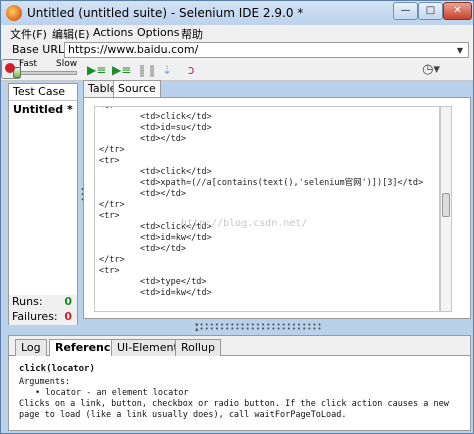  Describe the element at coordinates (27, 301) in the screenshot. I see `runs-label: Runs:` at that location.